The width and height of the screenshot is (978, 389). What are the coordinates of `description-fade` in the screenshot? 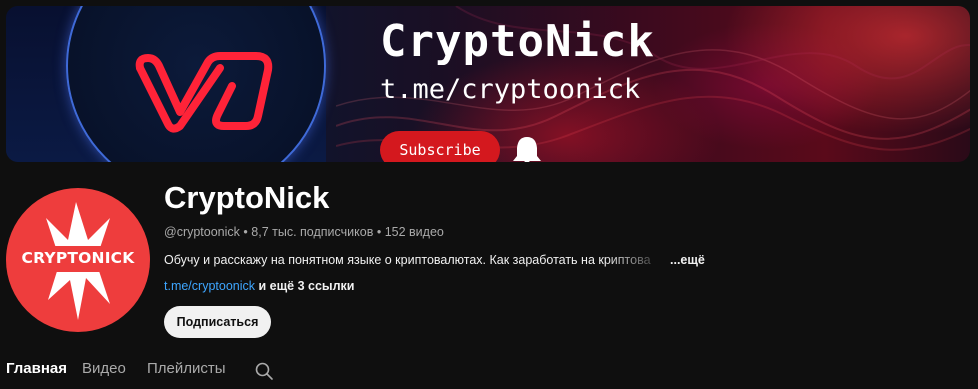 It's located at (639, 260).